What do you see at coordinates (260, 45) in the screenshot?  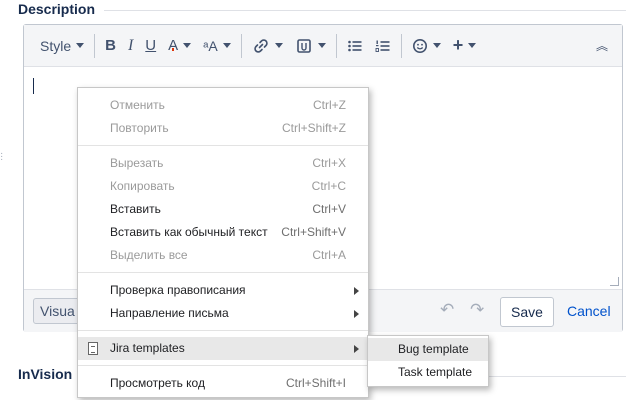 I see `link-icon` at bounding box center [260, 45].